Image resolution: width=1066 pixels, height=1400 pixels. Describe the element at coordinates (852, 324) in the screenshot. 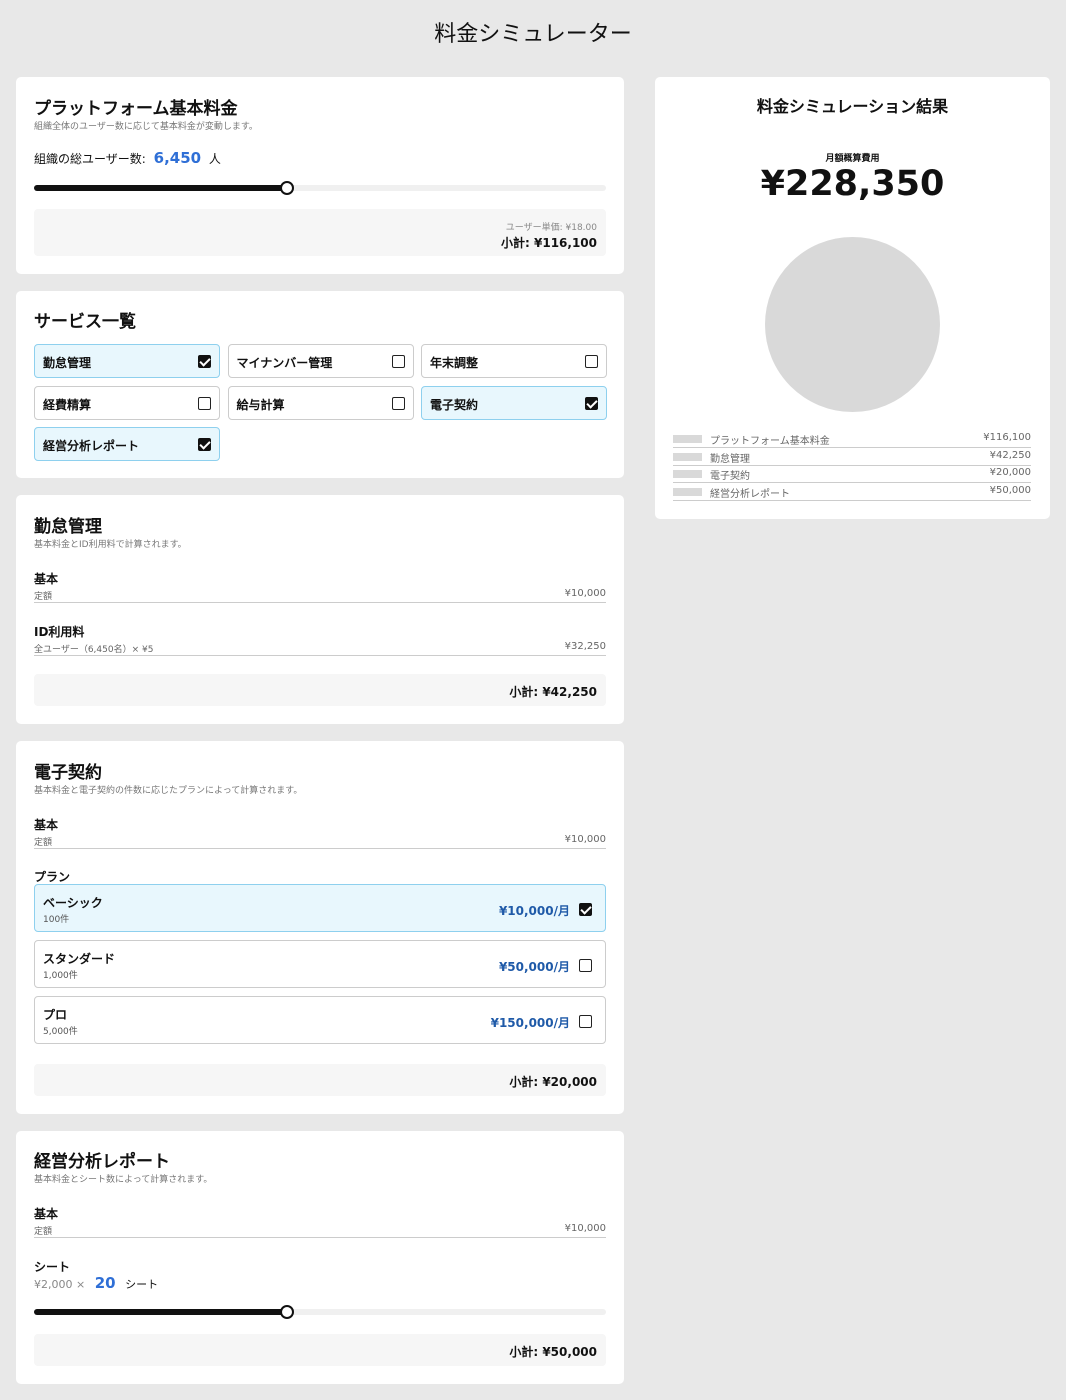

I see `pie-chart` at that location.